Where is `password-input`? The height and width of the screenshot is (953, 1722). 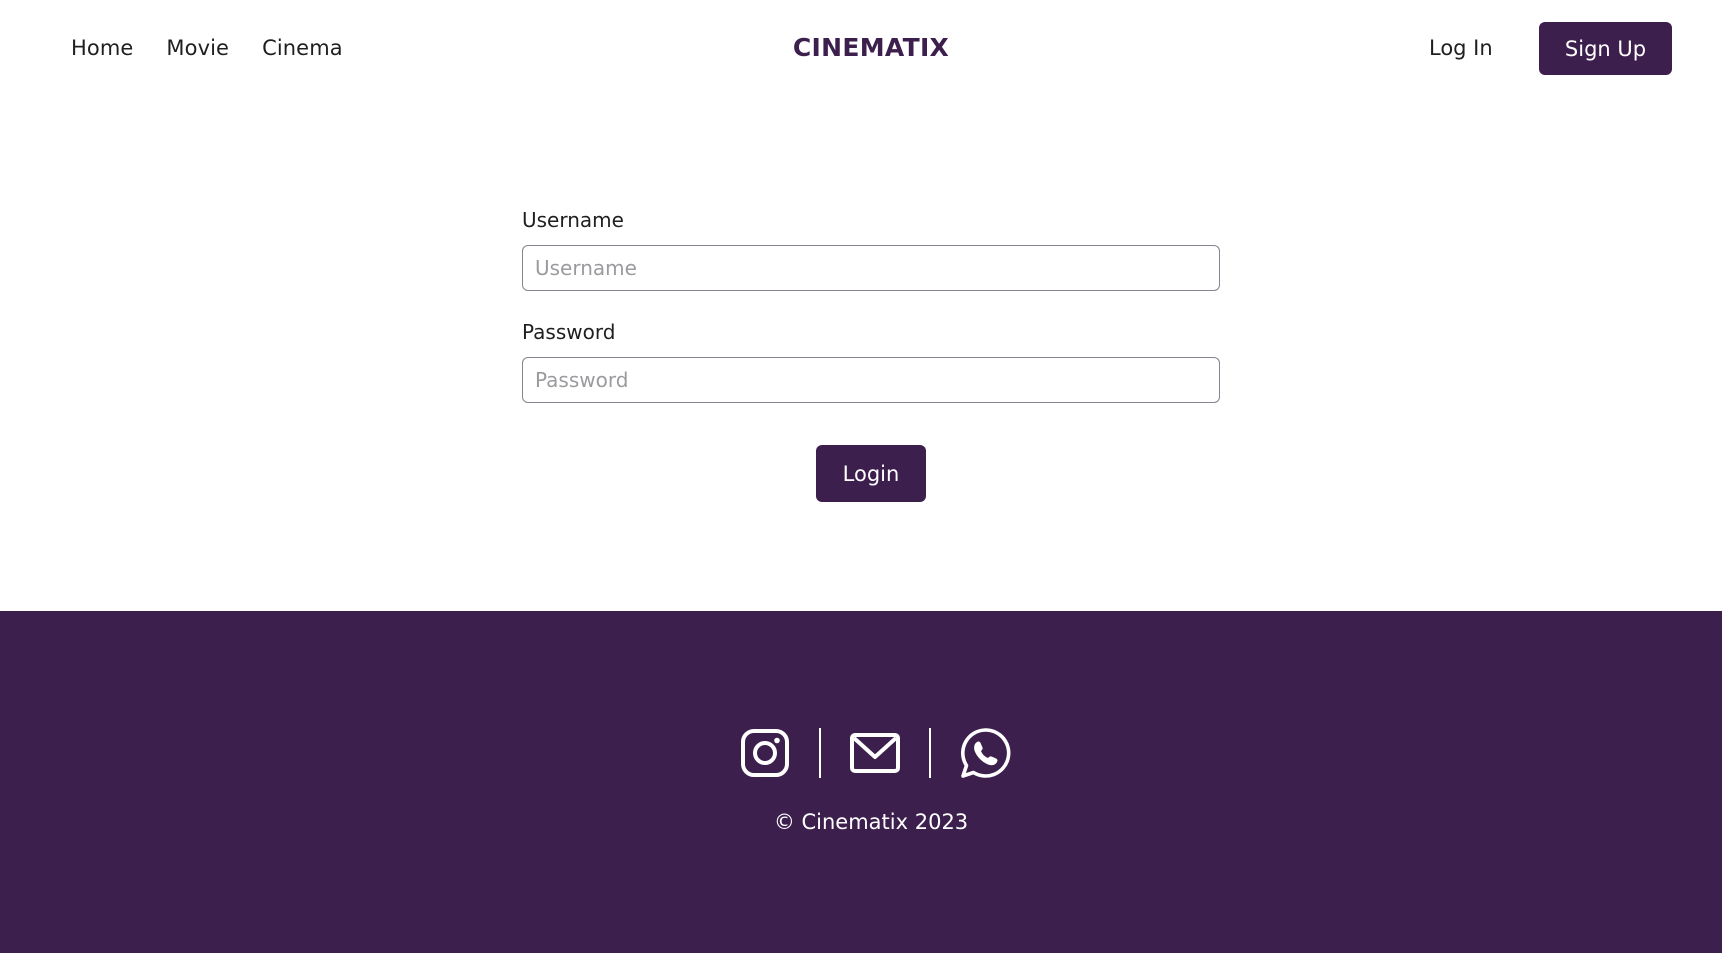 password-input is located at coordinates (871, 380).